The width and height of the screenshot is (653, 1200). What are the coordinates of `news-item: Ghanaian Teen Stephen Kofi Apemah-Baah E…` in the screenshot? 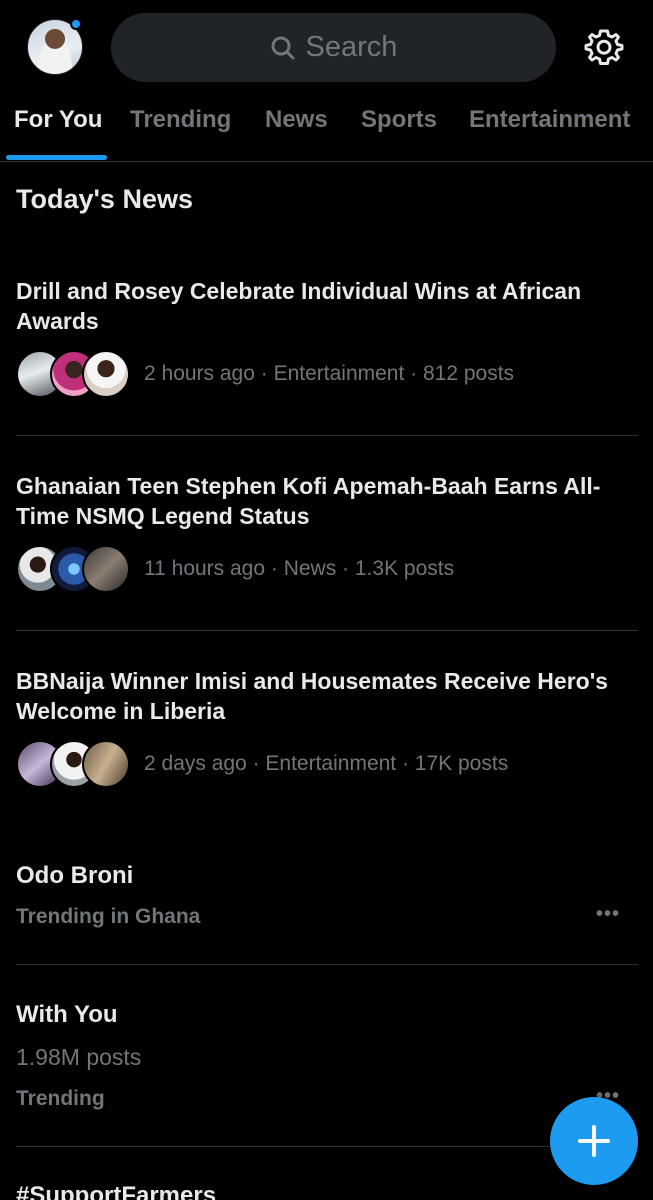 It's located at (327, 541).